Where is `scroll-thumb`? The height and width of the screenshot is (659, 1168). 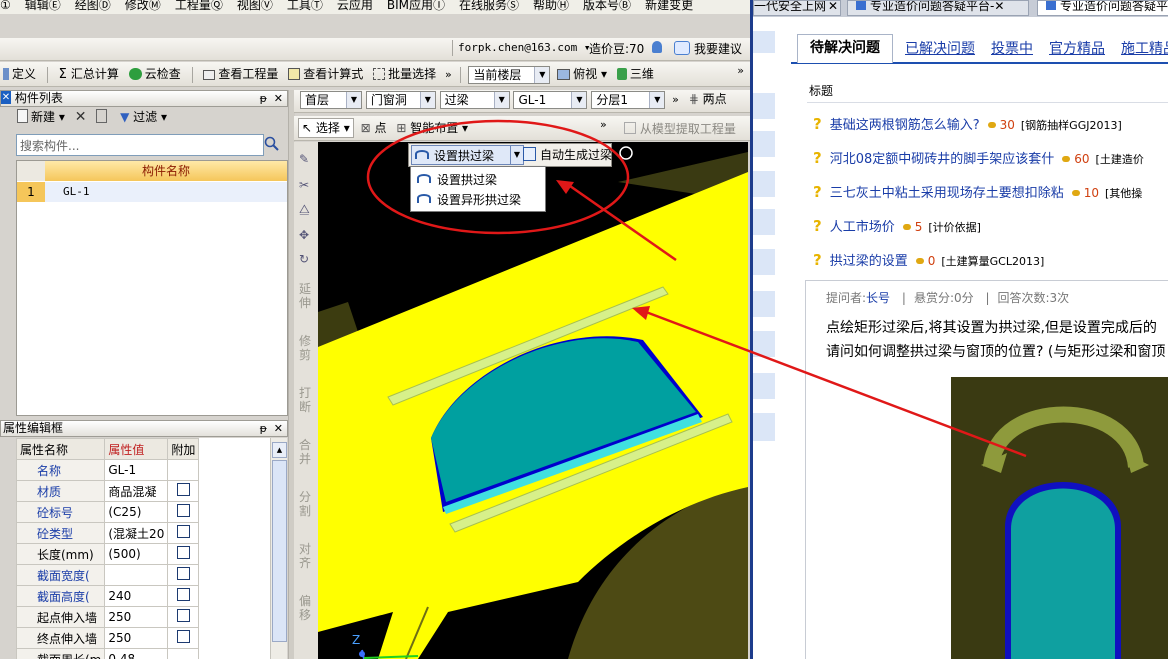 scroll-thumb is located at coordinates (279, 551).